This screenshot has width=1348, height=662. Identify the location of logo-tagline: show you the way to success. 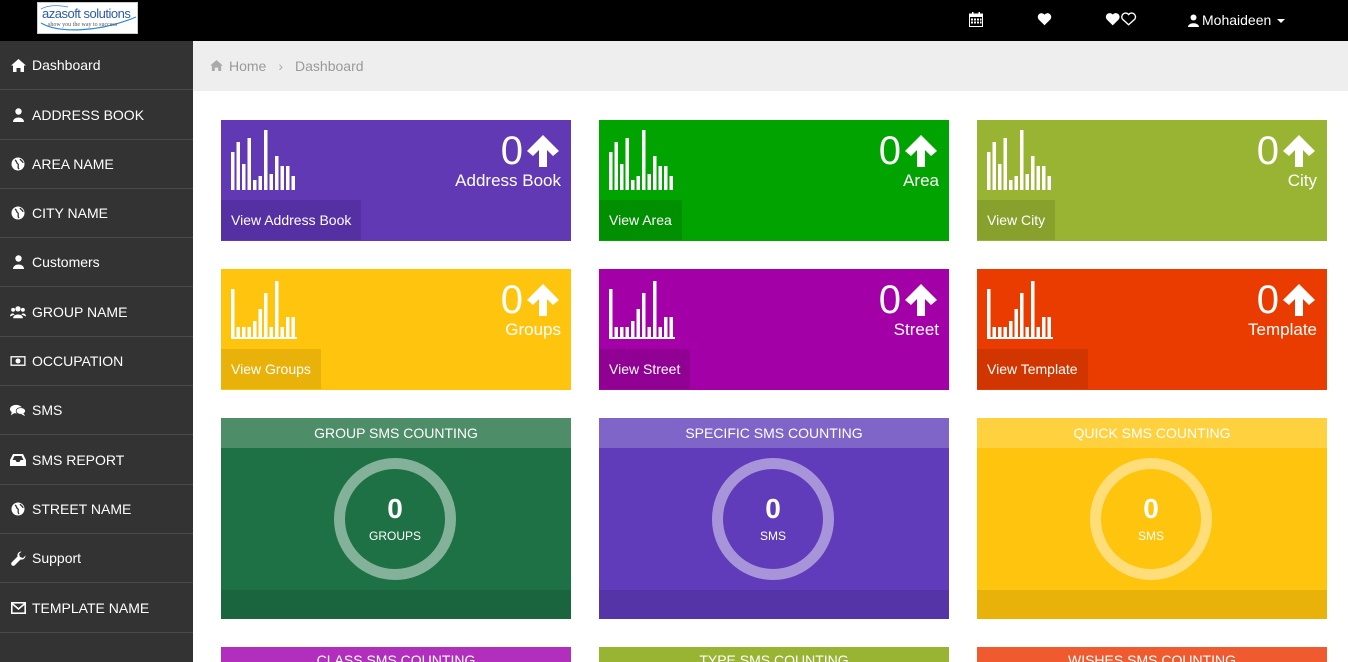
(83, 25).